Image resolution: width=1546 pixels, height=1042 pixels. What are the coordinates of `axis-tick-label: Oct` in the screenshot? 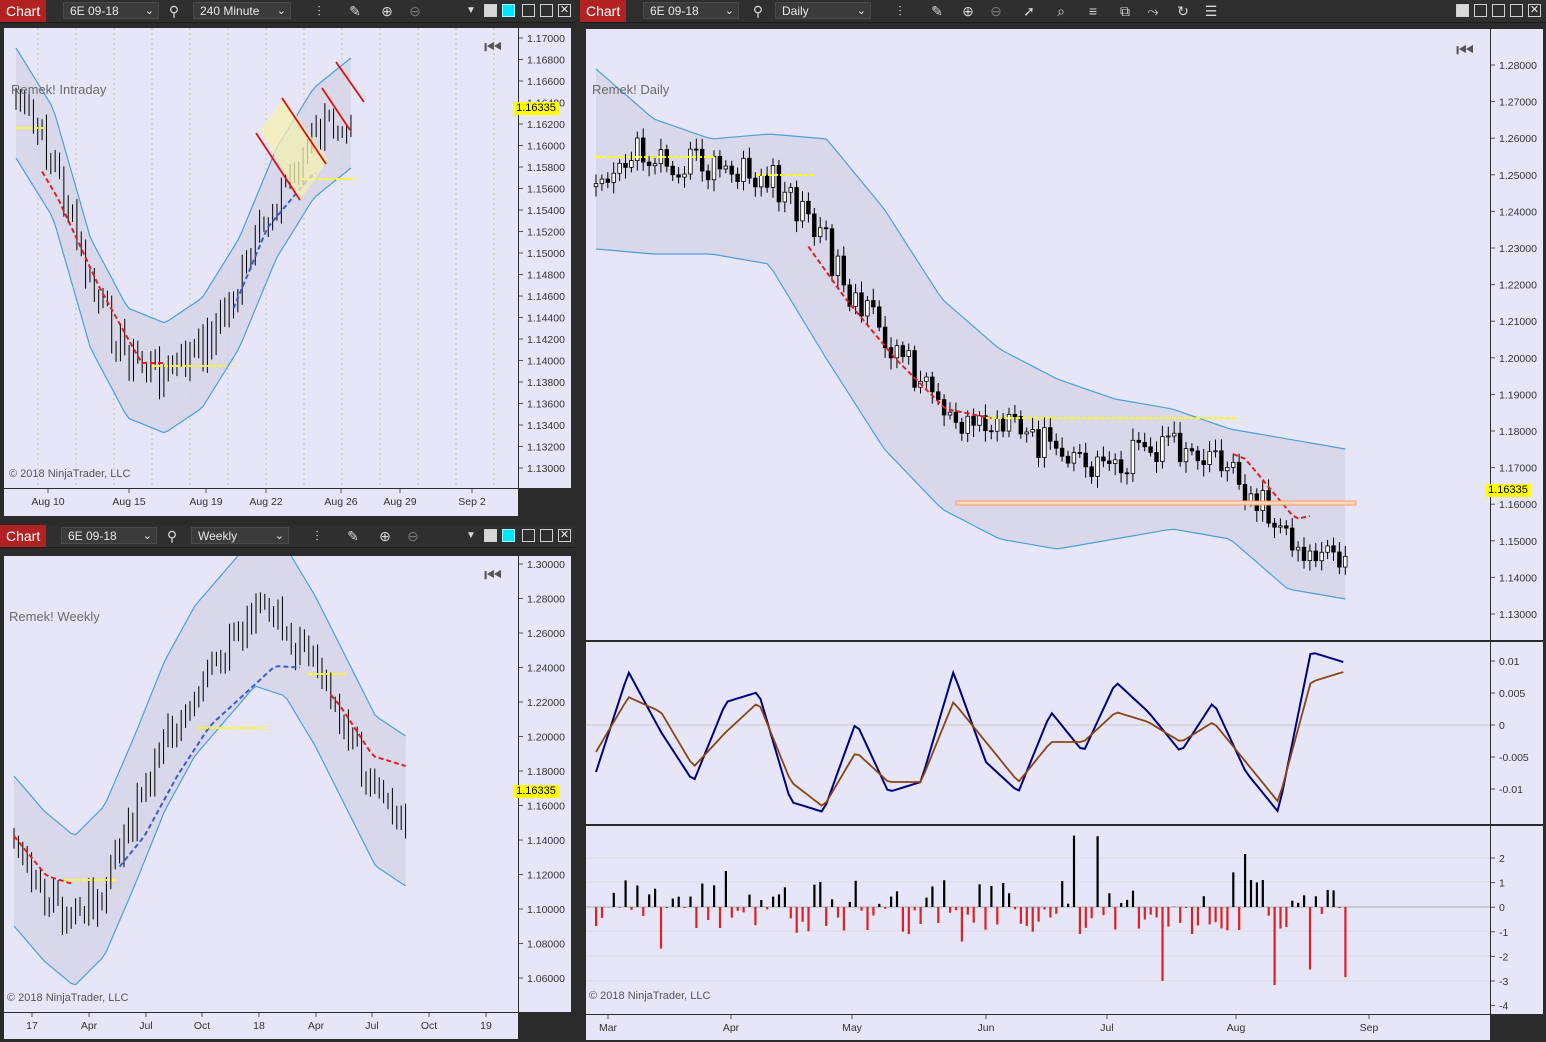 It's located at (429, 1026).